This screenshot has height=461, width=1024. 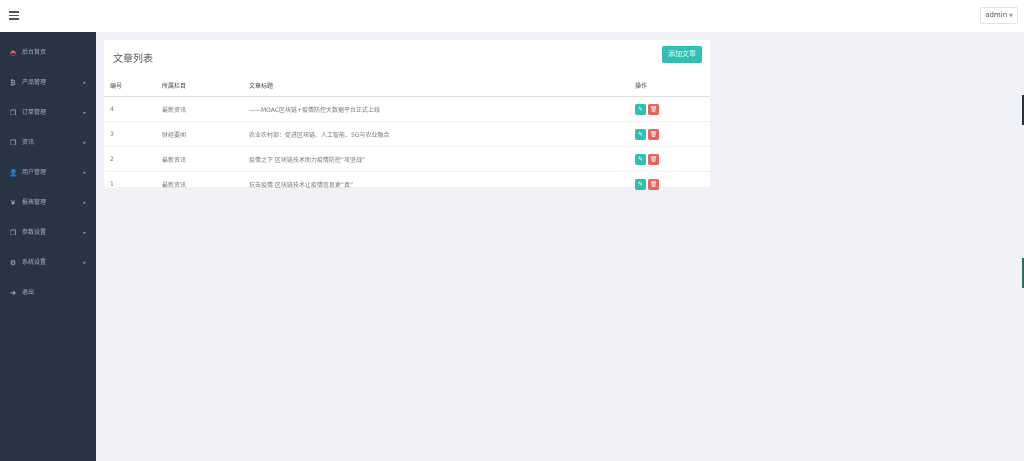 I want to click on sidebar-item-label: 用户管理, so click(x=34, y=172).